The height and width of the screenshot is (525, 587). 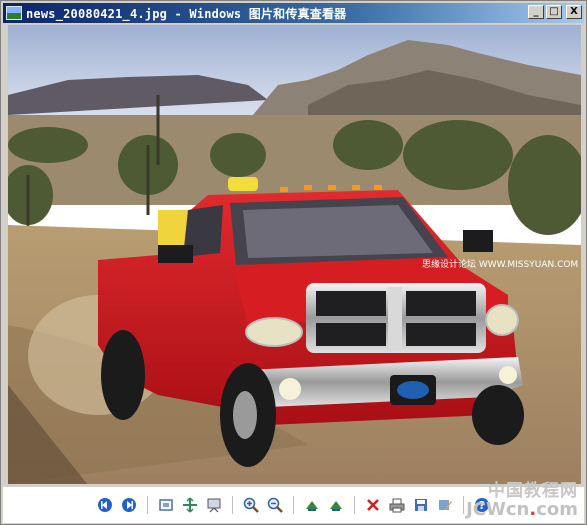 I want to click on best-fit-button, so click(x=166, y=505).